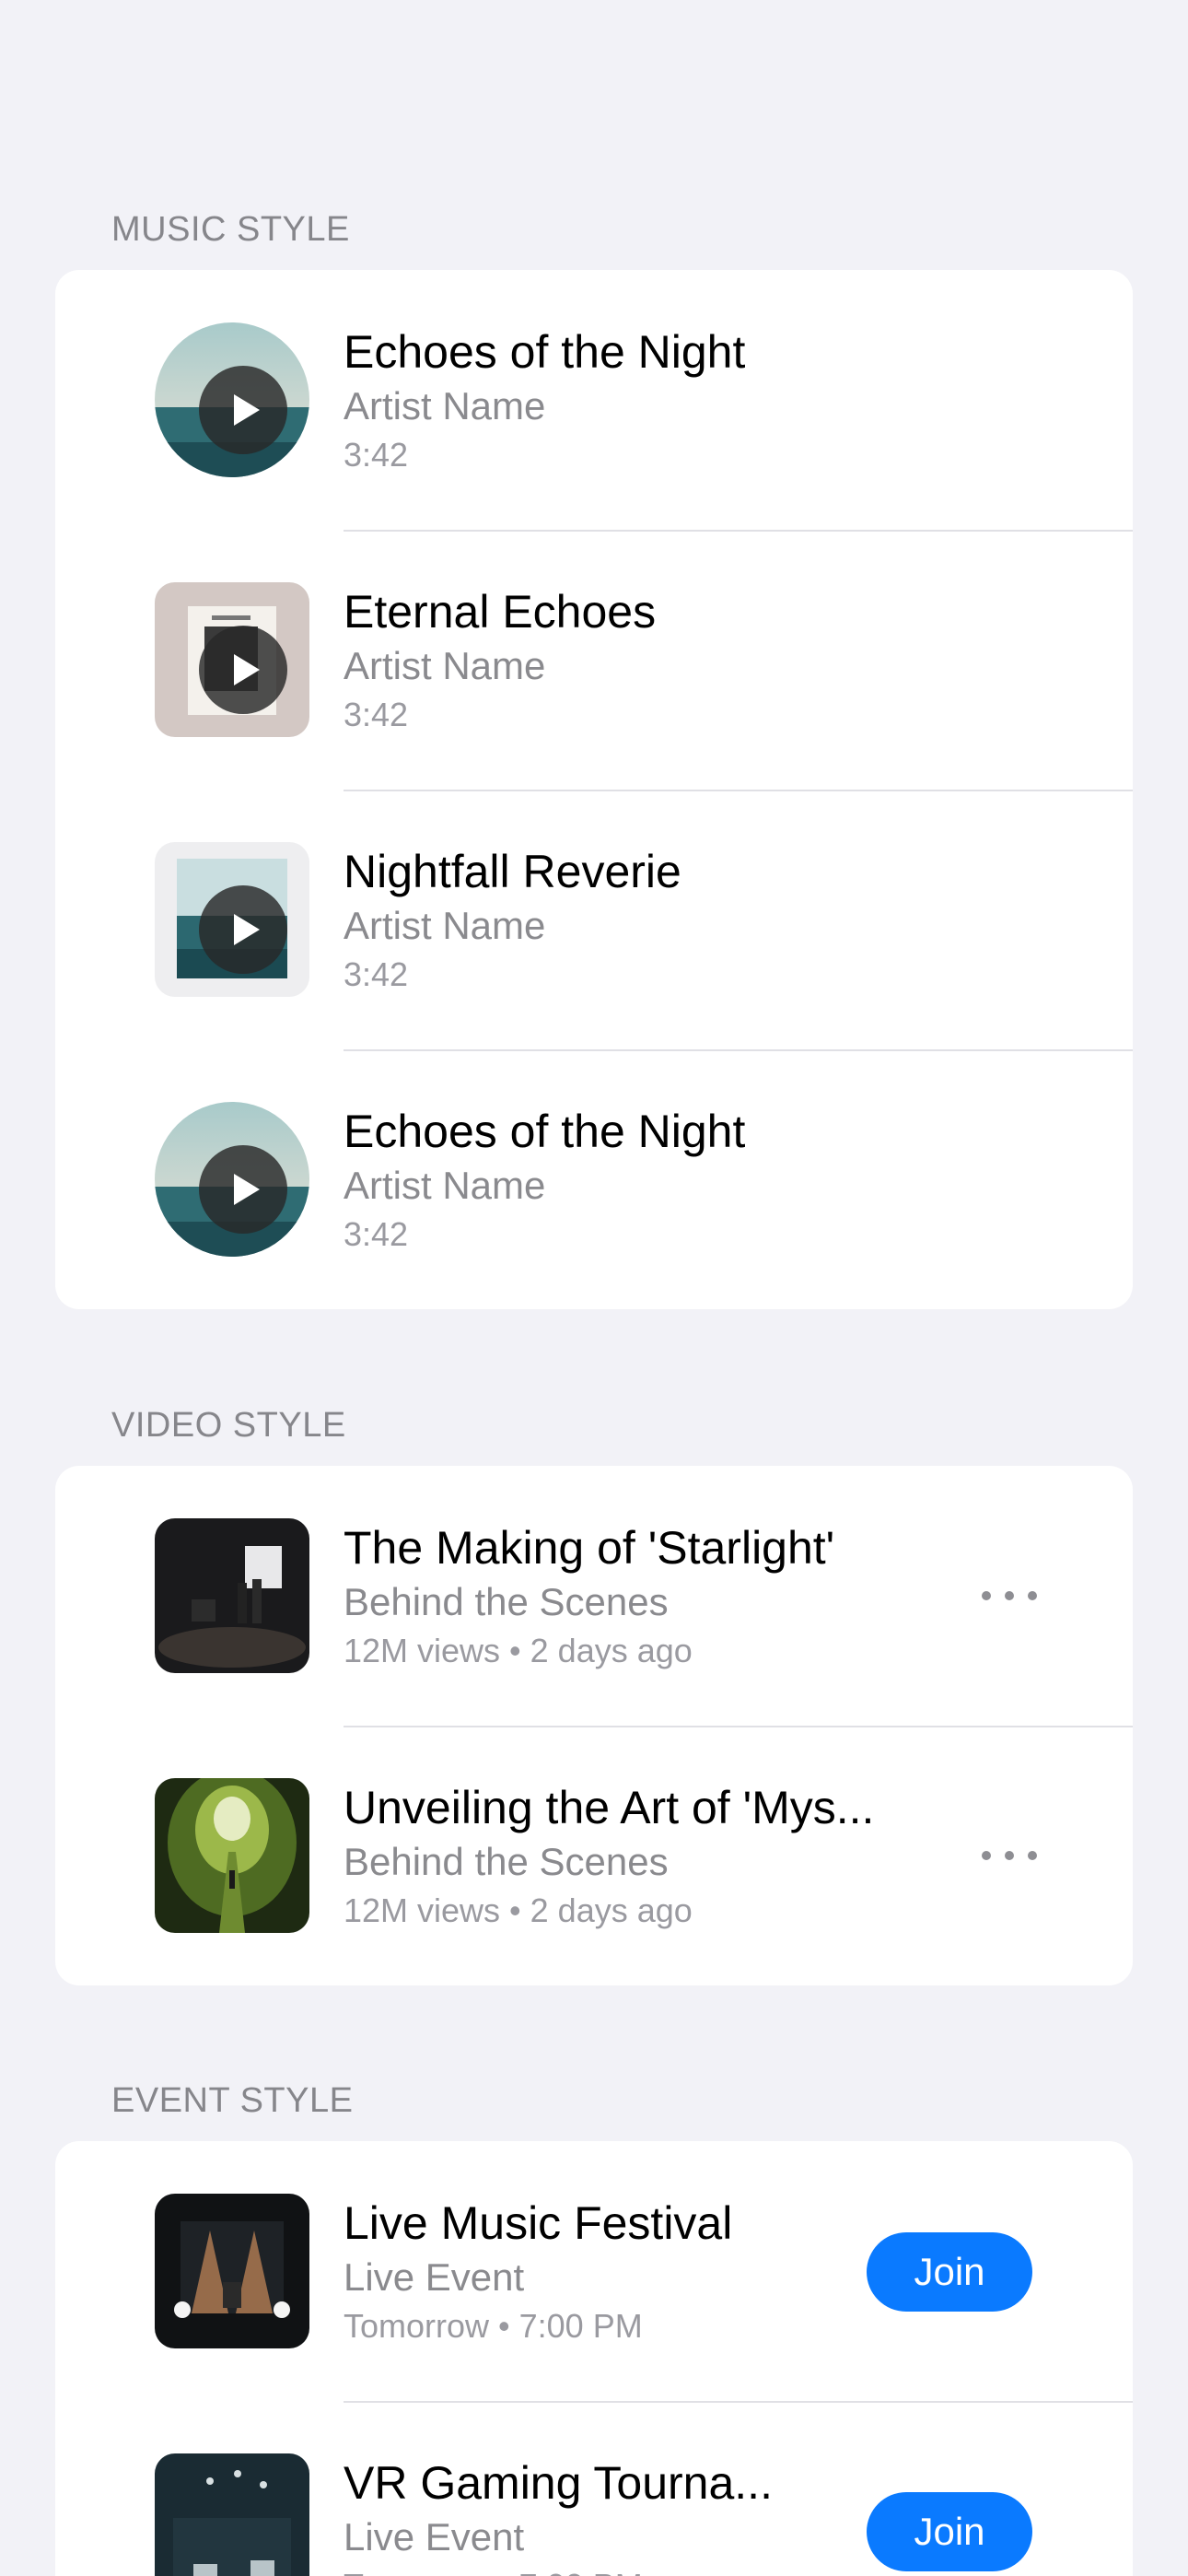  What do you see at coordinates (228, 1425) in the screenshot?
I see `section-header-video: VIDEO STYLE` at bounding box center [228, 1425].